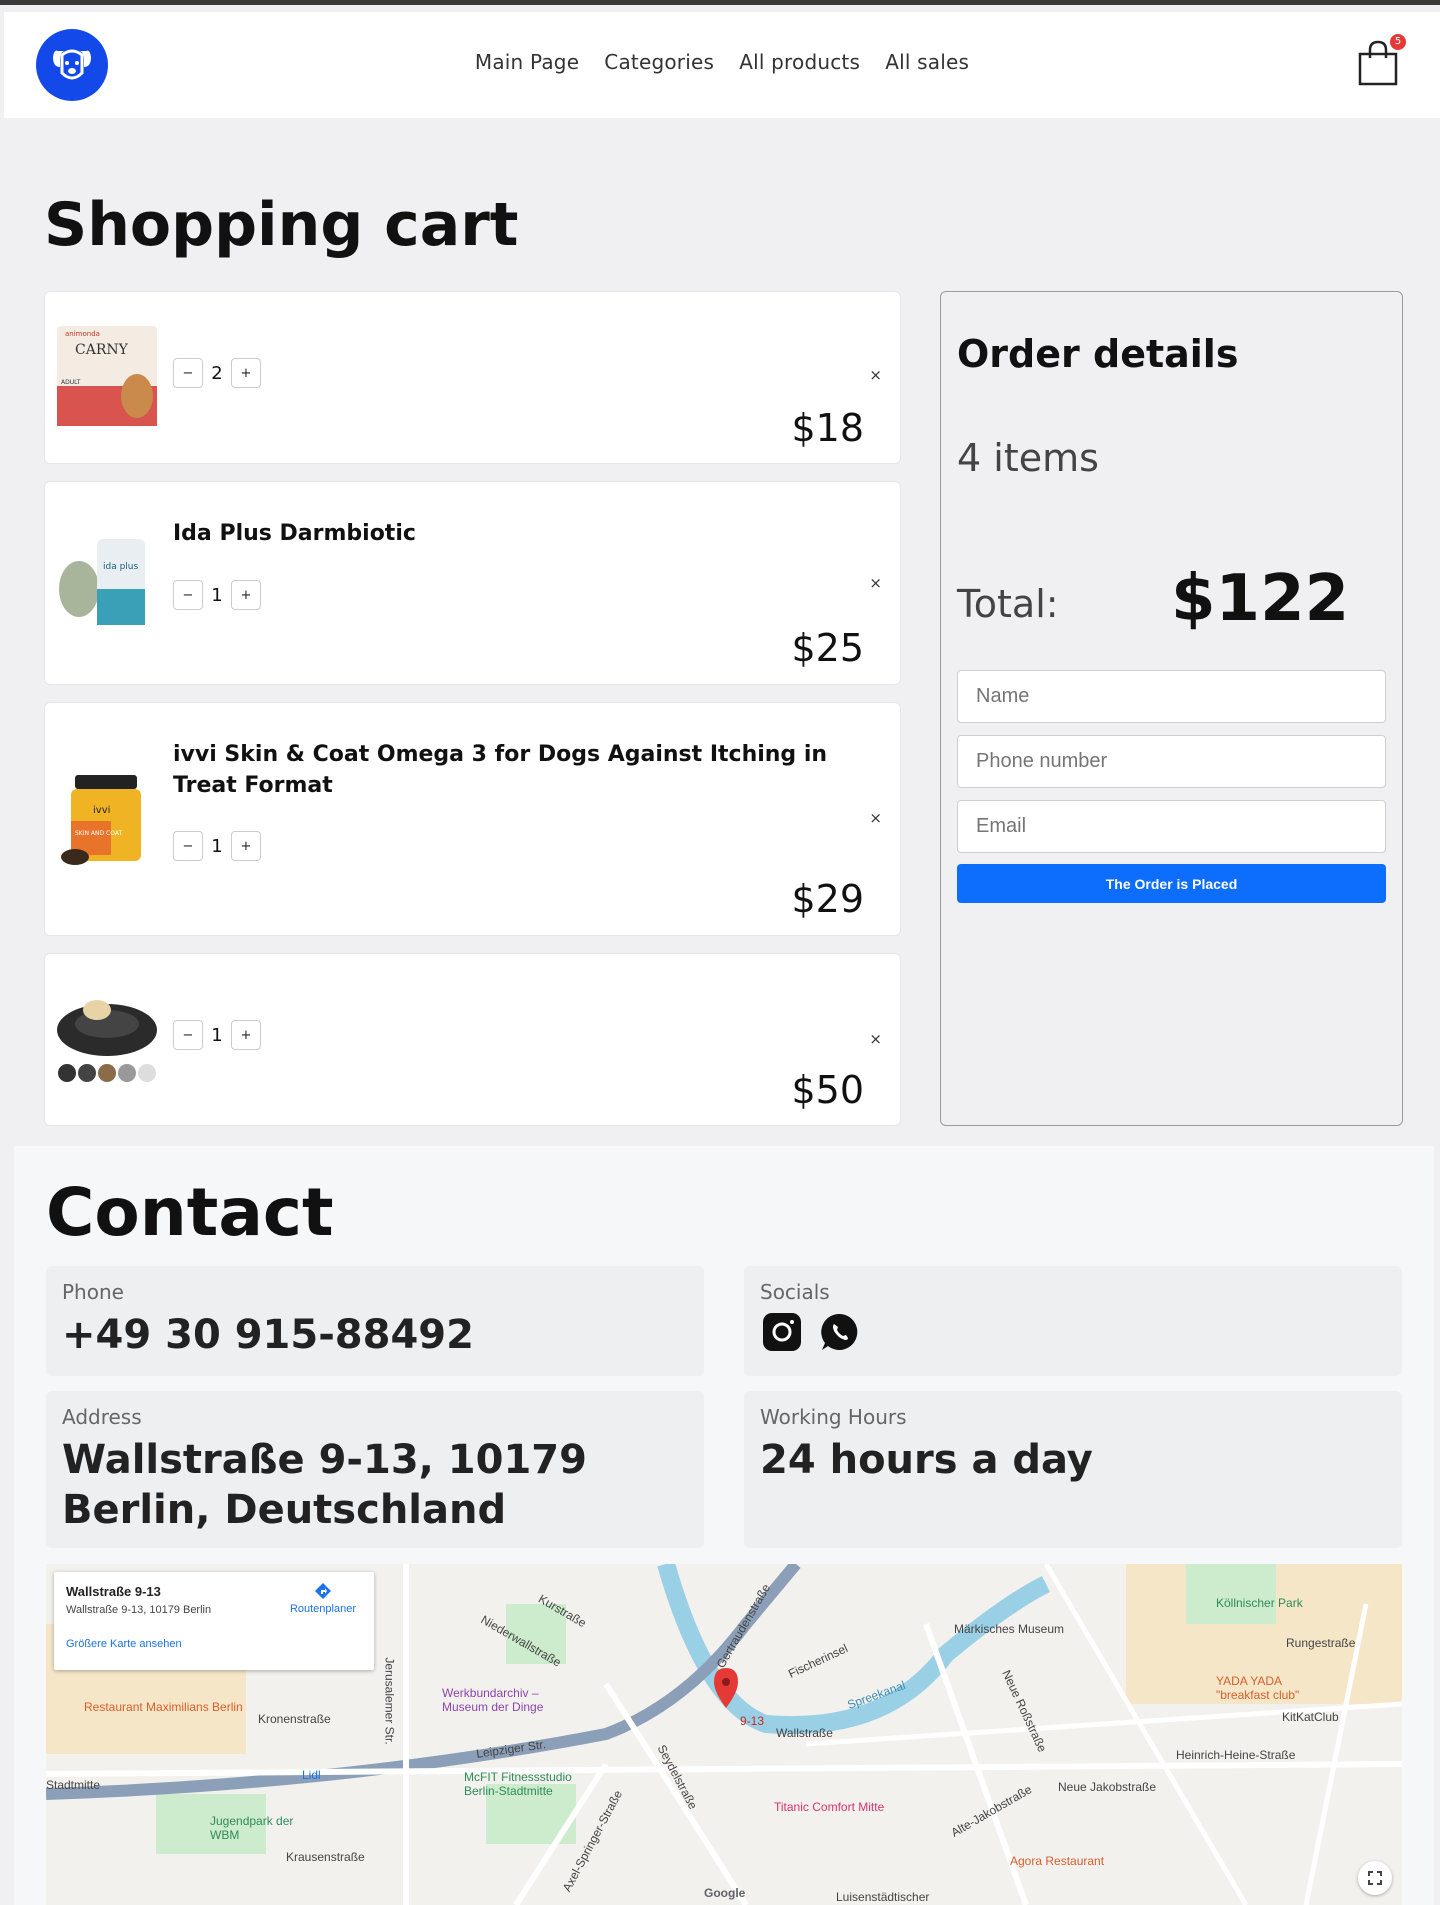 The width and height of the screenshot is (1440, 1905). I want to click on directions-icon, so click(322, 1591).